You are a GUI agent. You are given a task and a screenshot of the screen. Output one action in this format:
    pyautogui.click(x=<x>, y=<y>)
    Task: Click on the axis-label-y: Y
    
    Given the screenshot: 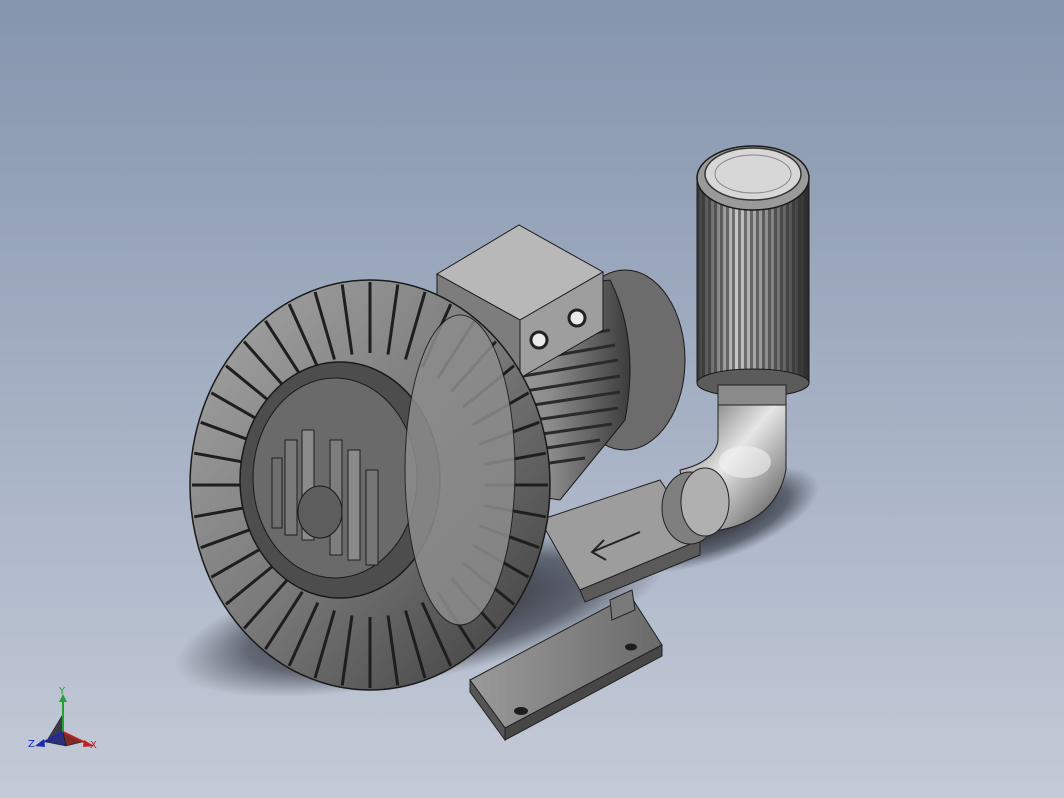 What is the action you would take?
    pyautogui.click(x=62, y=691)
    